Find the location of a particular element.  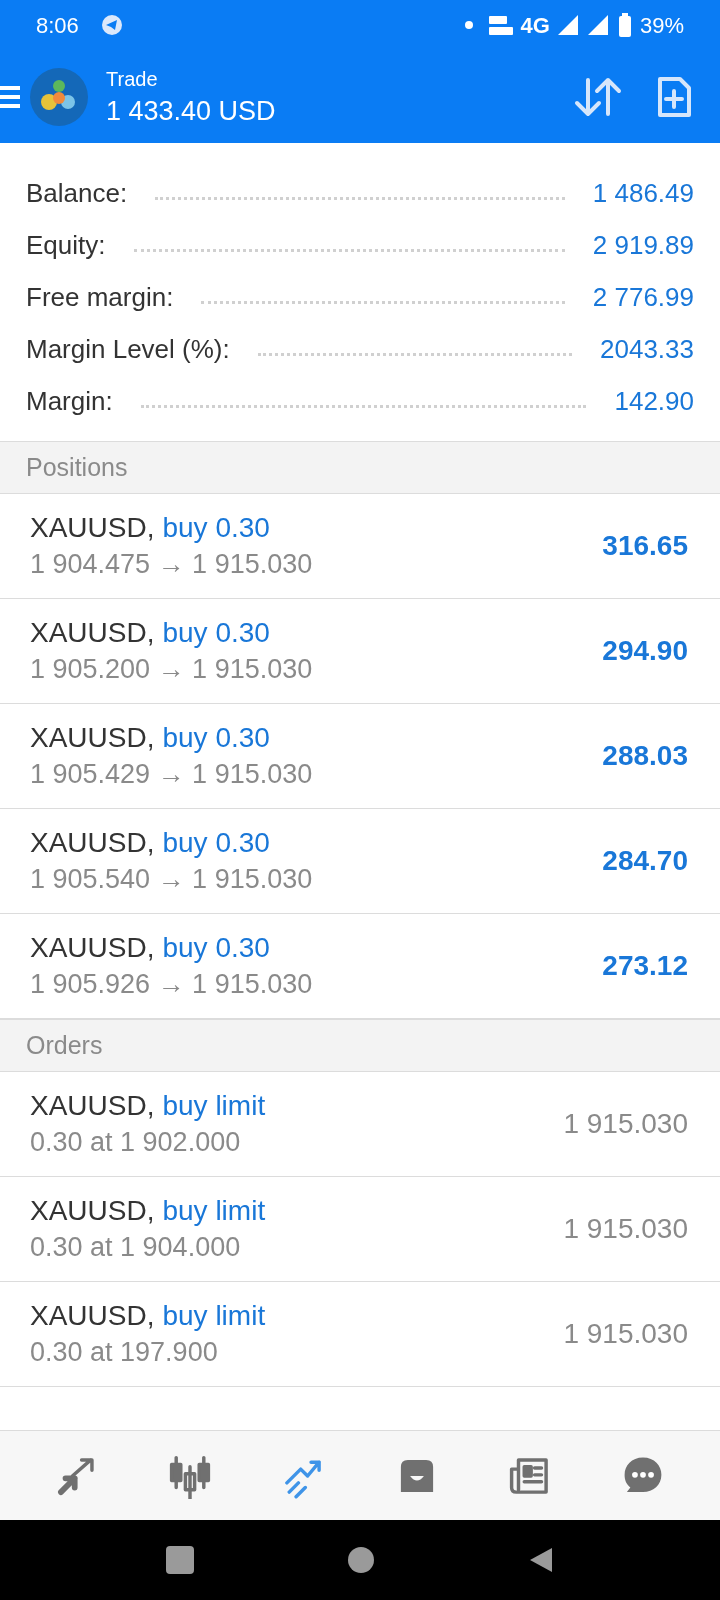

home-button-icon is located at coordinates (361, 1560).